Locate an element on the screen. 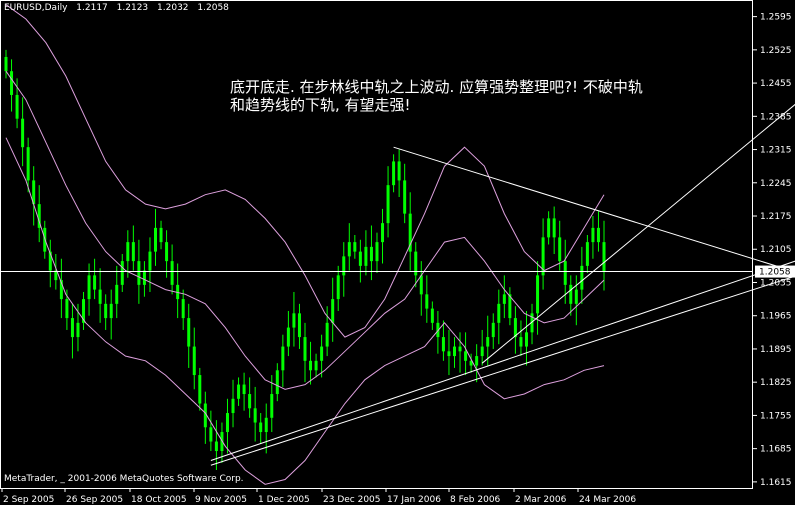 This screenshot has height=505, width=795. y-tick-label: 1.2525 is located at coordinates (776, 51).